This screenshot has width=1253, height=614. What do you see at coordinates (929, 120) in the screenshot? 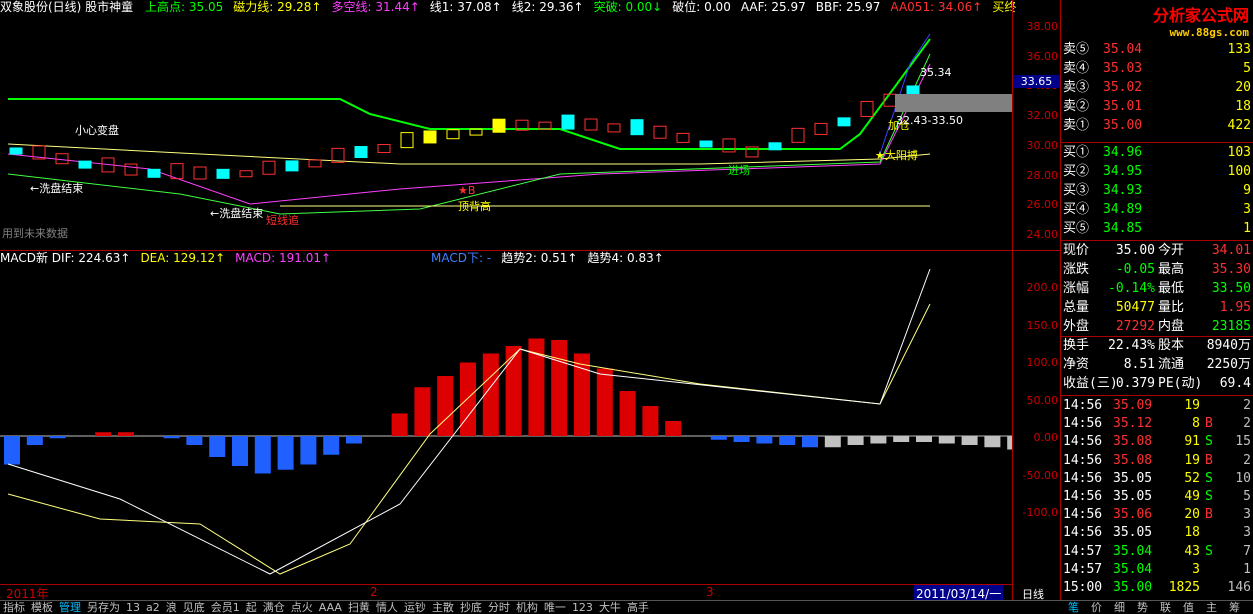
I see `annotation-range: 32.43-33.50` at bounding box center [929, 120].